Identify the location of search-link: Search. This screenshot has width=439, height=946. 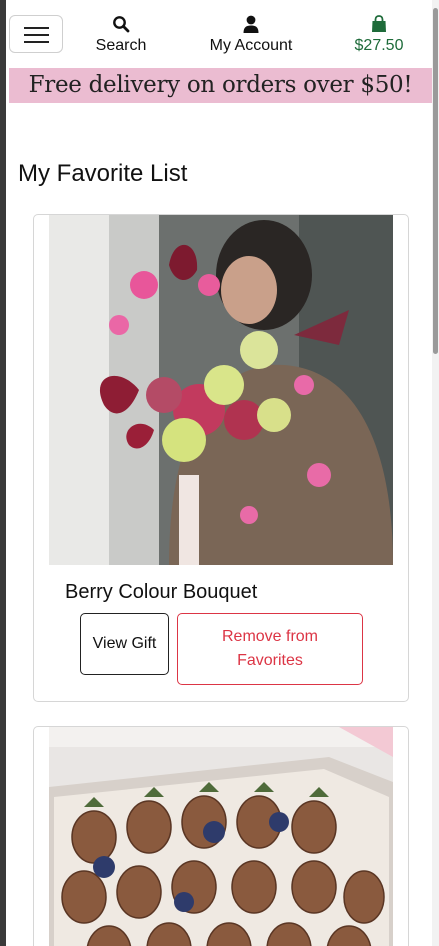
(121, 34).